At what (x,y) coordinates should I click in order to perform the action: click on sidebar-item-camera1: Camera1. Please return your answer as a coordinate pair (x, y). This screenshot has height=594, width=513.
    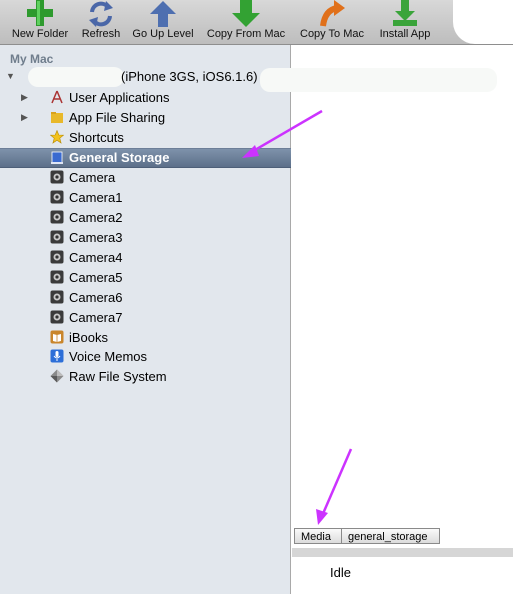
    Looking at the image, I should click on (145, 198).